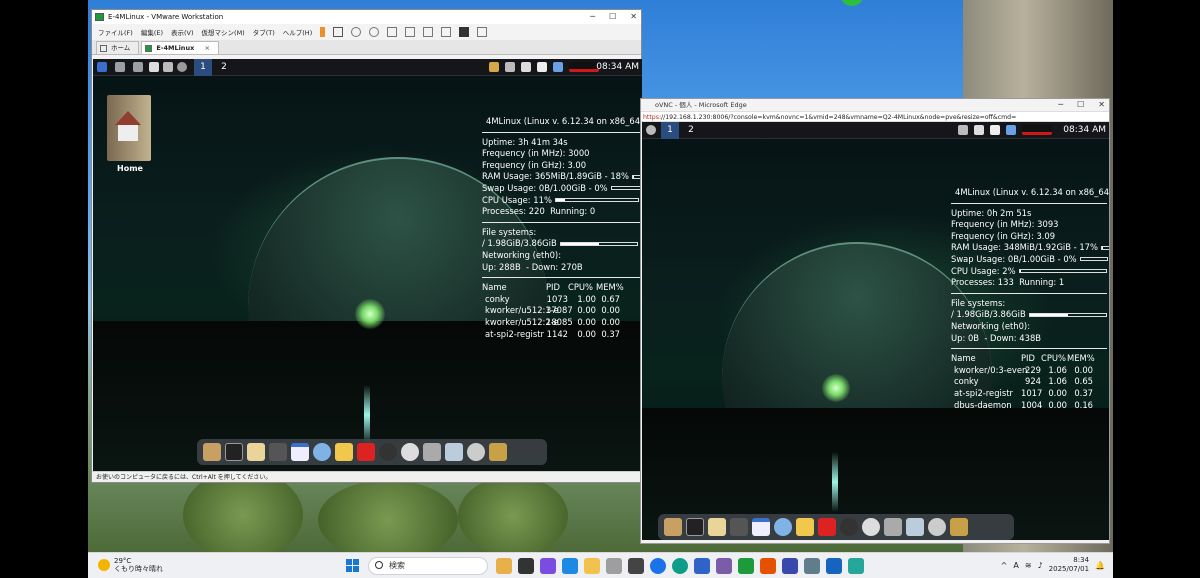  What do you see at coordinates (207, 48) in the screenshot?
I see `tab-close-icon: ×` at bounding box center [207, 48].